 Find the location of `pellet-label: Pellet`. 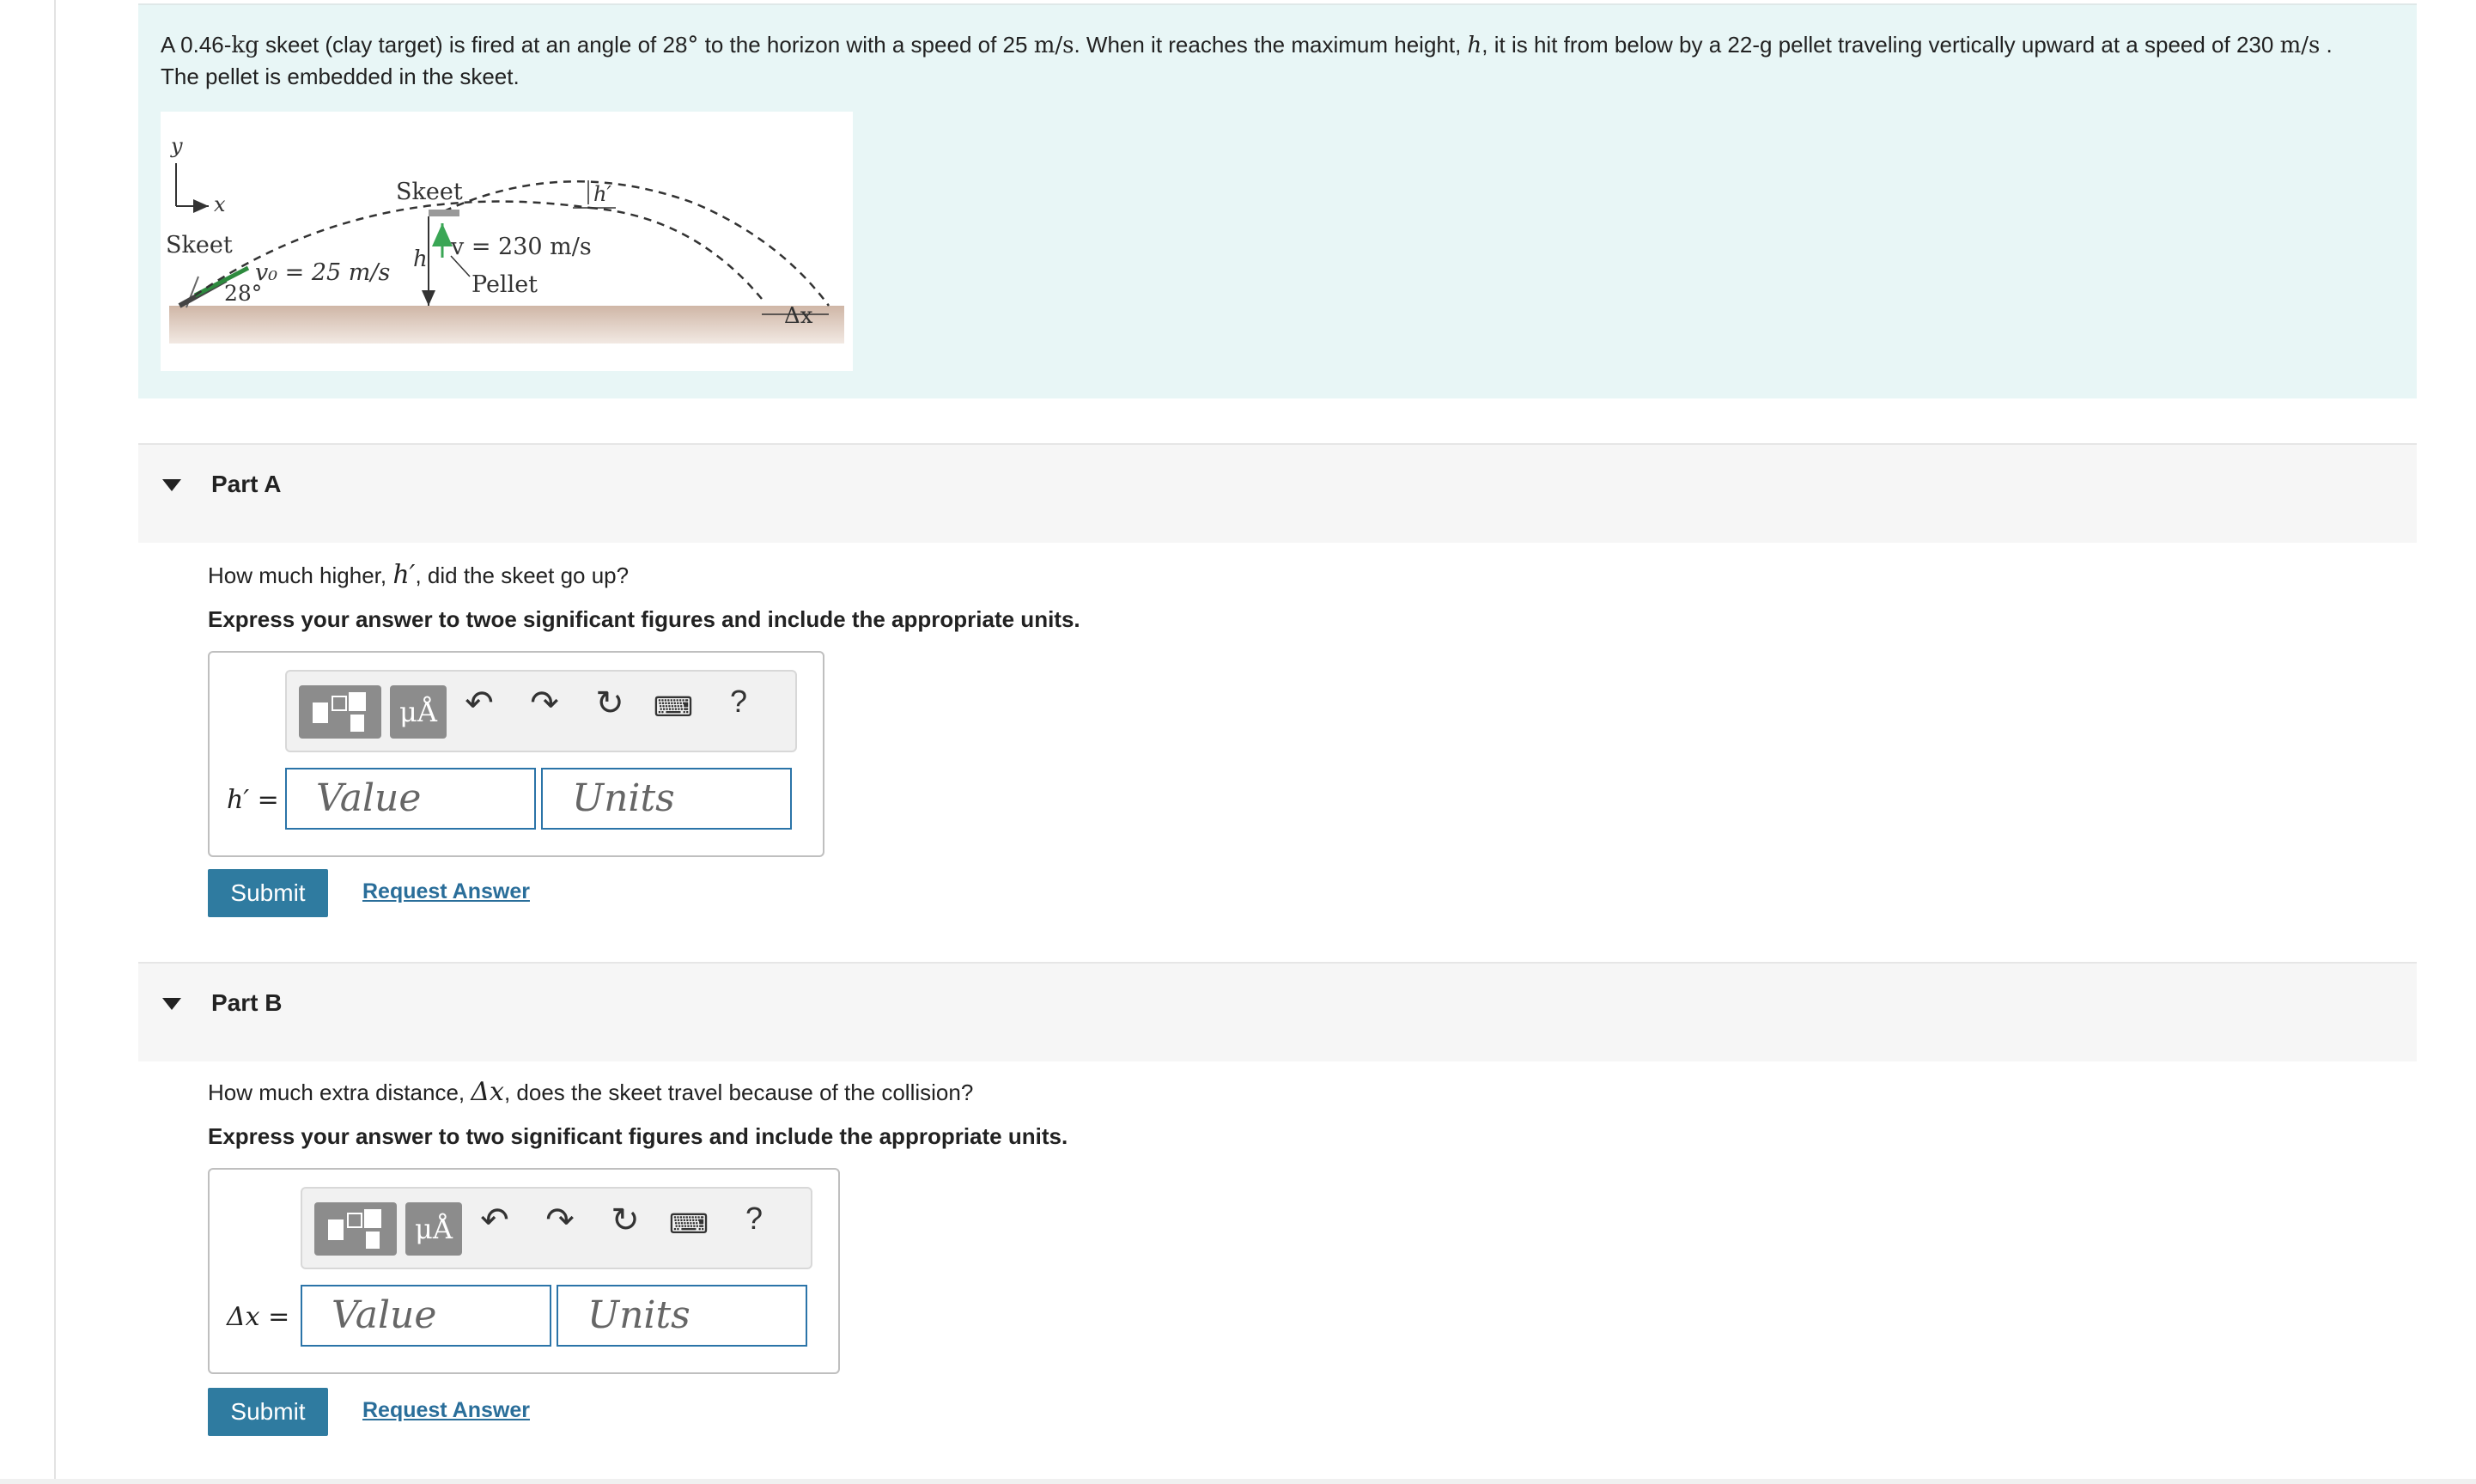

pellet-label: Pellet is located at coordinates (504, 284).